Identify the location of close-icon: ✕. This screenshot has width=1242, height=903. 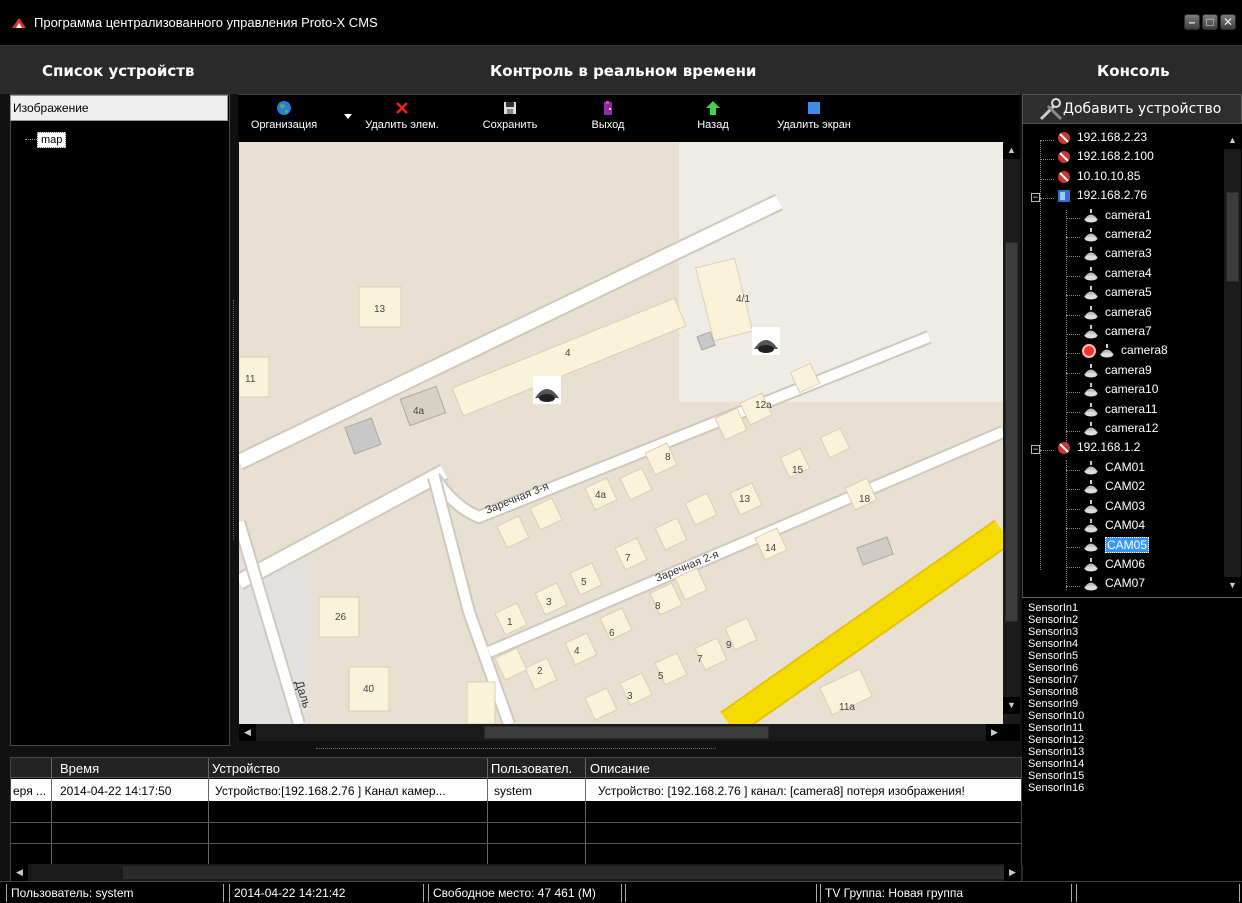
(1228, 22).